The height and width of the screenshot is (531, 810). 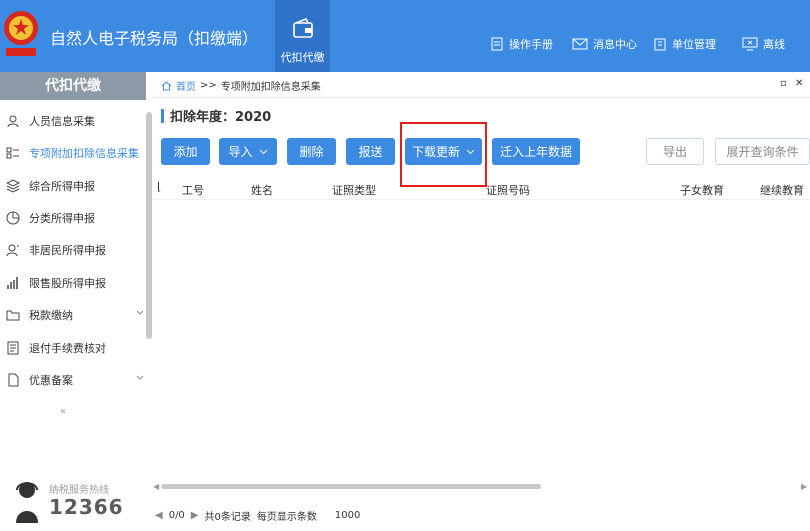 I want to click on manual-icon, so click(x=497, y=44).